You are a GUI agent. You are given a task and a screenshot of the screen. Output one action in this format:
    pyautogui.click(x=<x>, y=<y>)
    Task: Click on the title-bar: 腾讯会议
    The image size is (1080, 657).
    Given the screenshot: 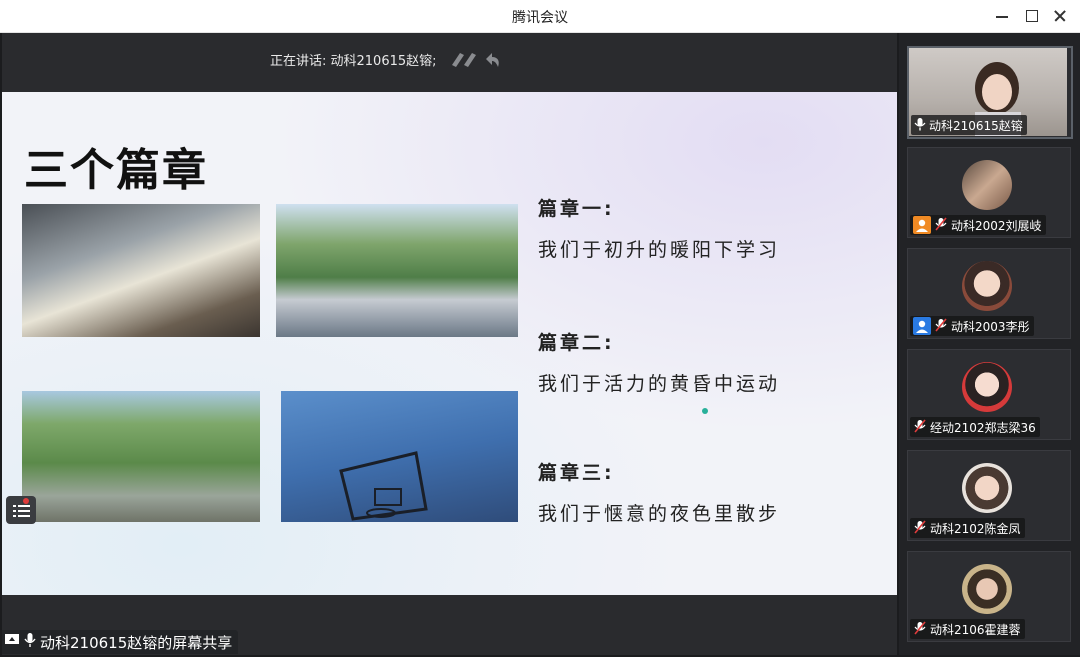 What is the action you would take?
    pyautogui.click(x=540, y=16)
    